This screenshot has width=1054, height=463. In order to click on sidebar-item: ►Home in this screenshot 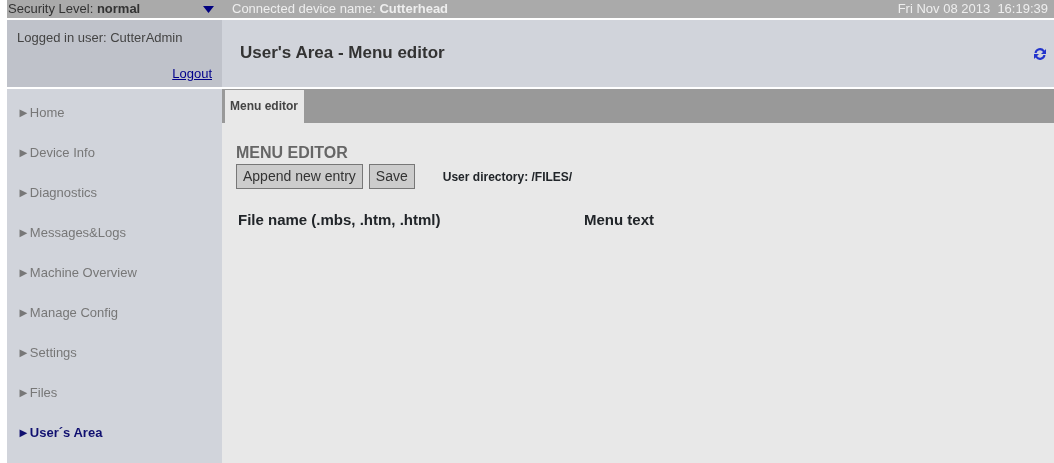, I will do `click(114, 123)`.